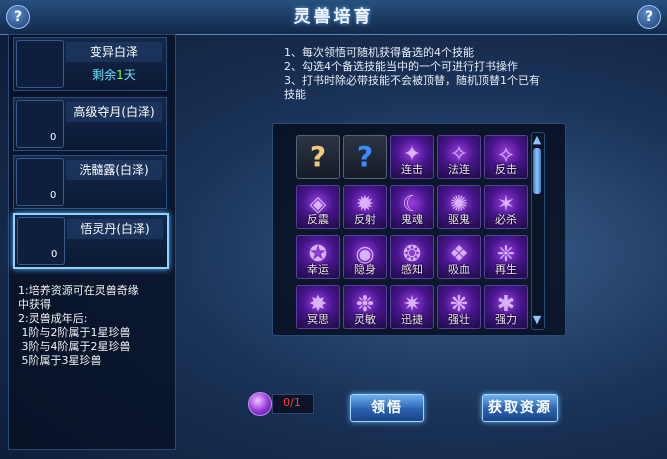  I want to click on skill-slot: ✺ 驱鬼, so click(459, 207).